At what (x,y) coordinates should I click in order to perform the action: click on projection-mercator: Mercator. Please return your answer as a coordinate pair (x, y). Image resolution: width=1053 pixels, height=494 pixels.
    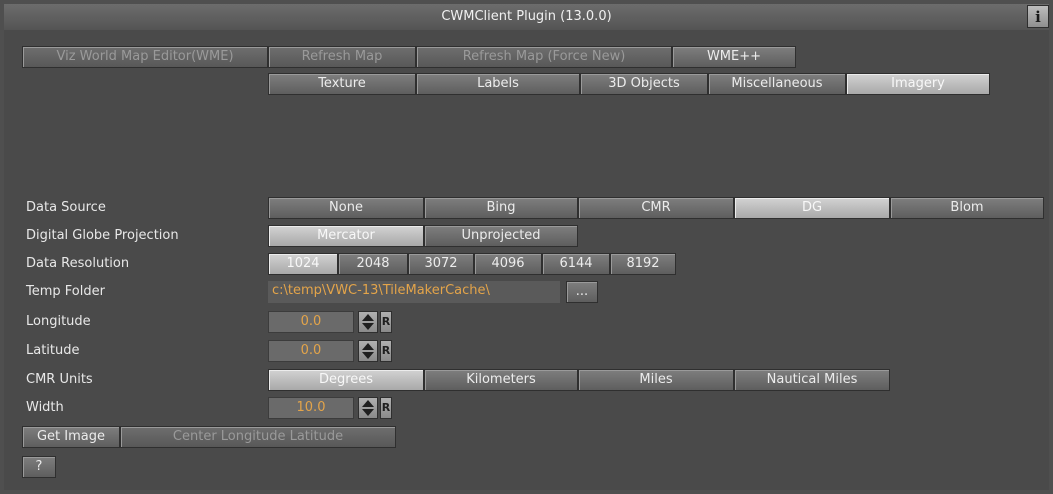
    Looking at the image, I should click on (346, 236).